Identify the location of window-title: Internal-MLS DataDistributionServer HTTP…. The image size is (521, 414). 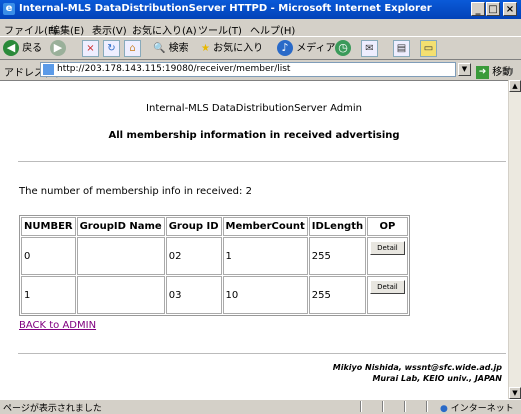
(225, 8).